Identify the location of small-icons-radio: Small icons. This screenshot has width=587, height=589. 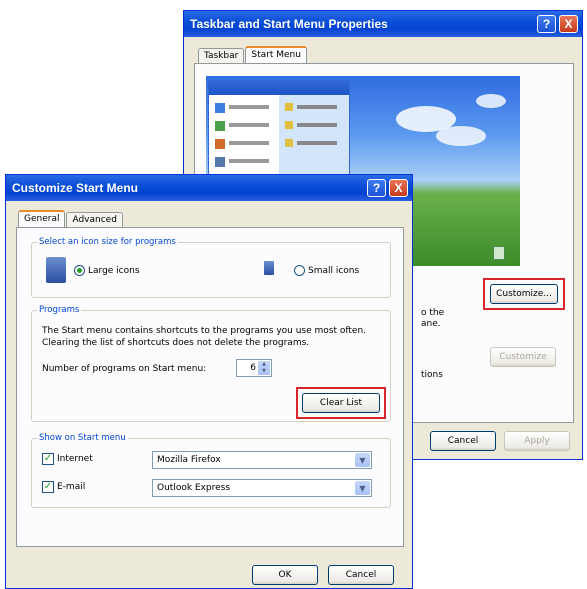
(326, 270).